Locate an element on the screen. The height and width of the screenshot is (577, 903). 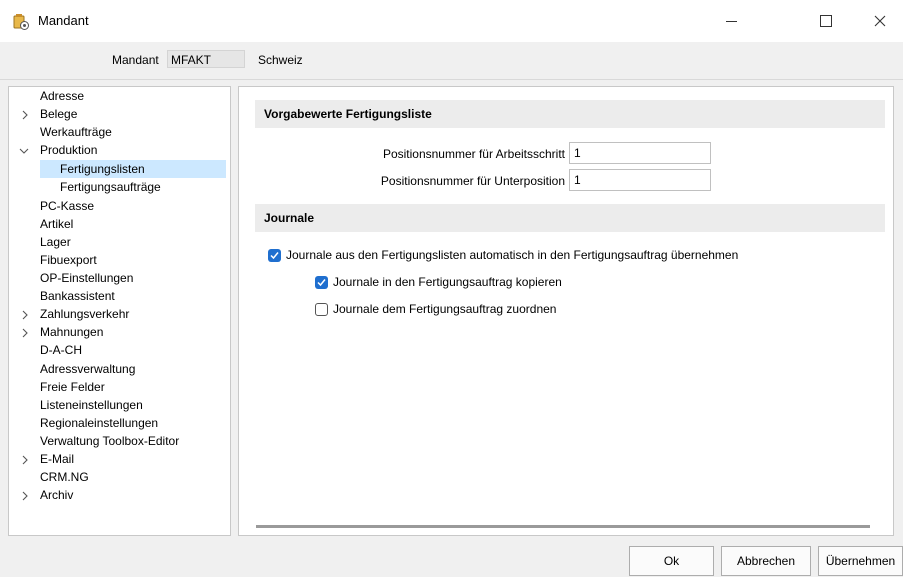
section-header-journale: Journale is located at coordinates (570, 218).